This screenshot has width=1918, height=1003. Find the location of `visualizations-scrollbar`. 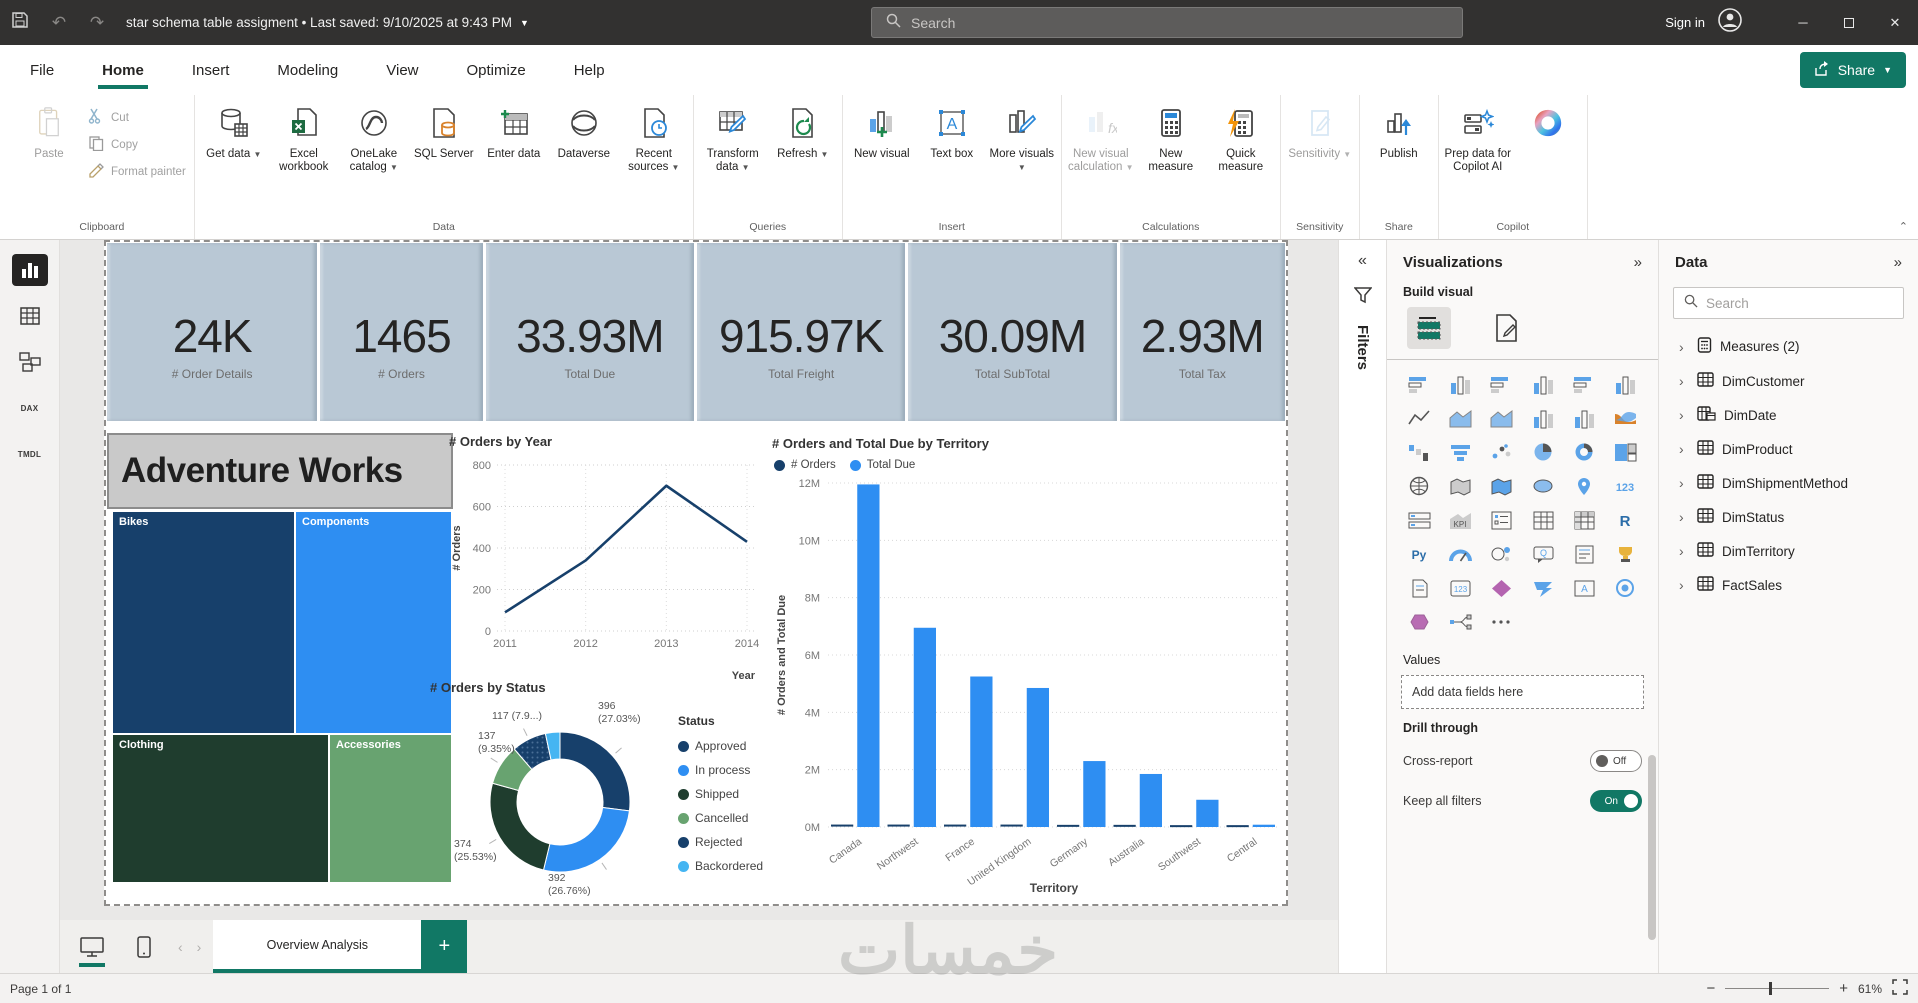

visualizations-scrollbar is located at coordinates (1652, 847).